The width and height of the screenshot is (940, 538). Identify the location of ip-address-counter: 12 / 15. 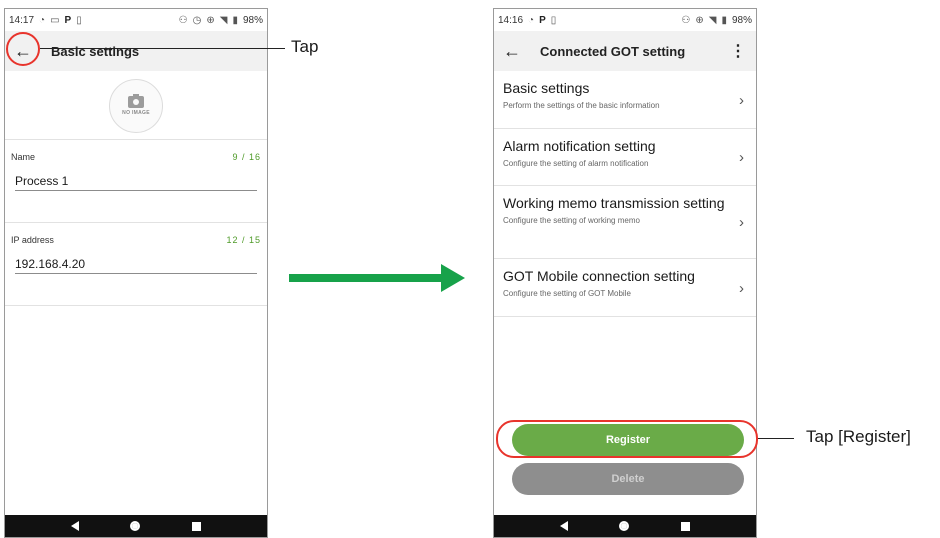
(243, 240).